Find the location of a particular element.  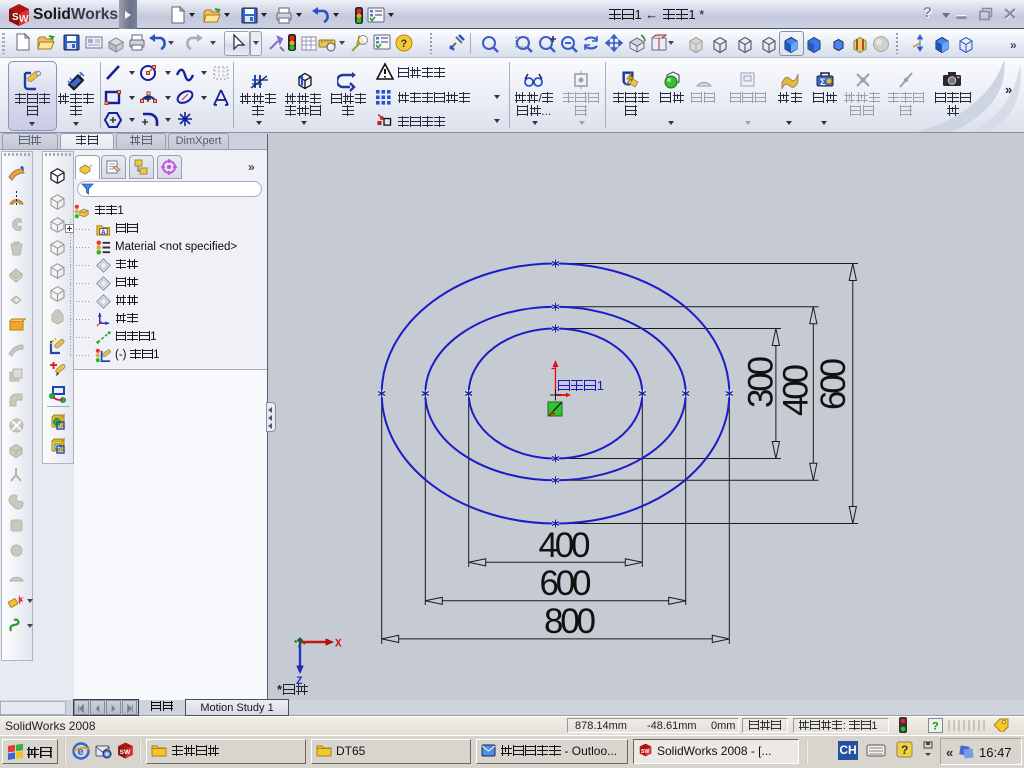

svg-text: X is located at coordinates (338, 645).